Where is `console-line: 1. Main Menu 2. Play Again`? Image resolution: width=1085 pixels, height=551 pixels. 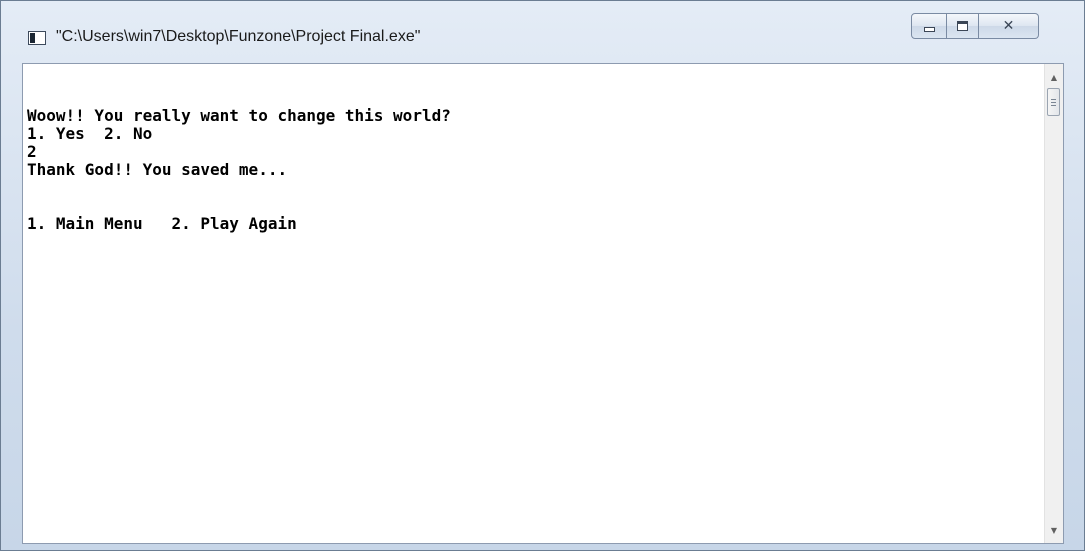
console-line: 1. Main Menu 2. Play Again is located at coordinates (162, 223).